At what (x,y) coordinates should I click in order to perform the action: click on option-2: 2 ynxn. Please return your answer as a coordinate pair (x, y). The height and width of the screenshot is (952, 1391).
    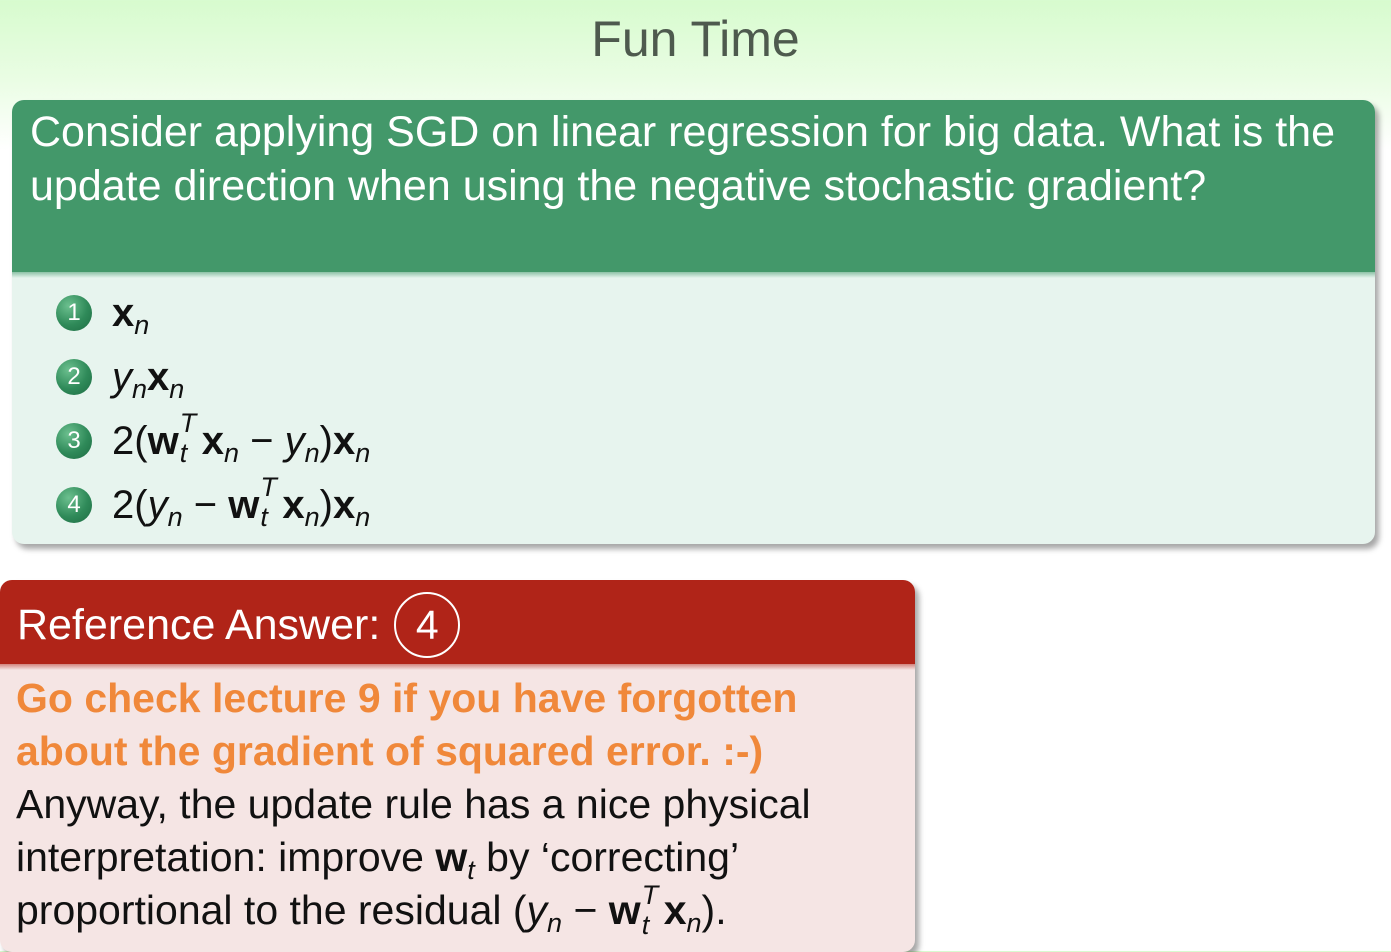
    Looking at the image, I should click on (120, 378).